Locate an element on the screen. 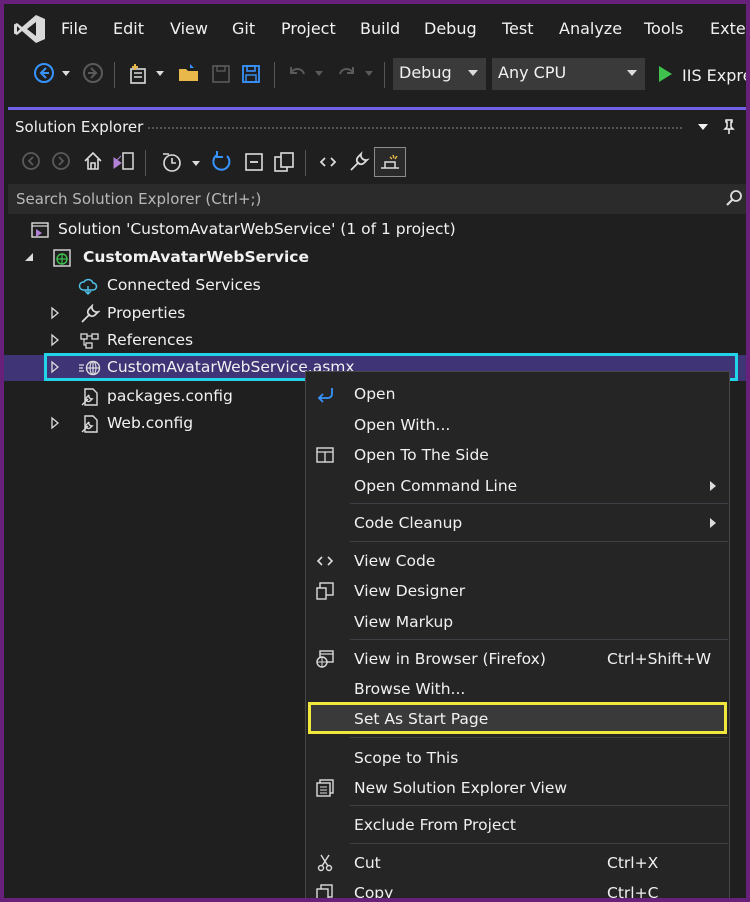 The height and width of the screenshot is (902, 750). browser-icon is located at coordinates (325, 659).